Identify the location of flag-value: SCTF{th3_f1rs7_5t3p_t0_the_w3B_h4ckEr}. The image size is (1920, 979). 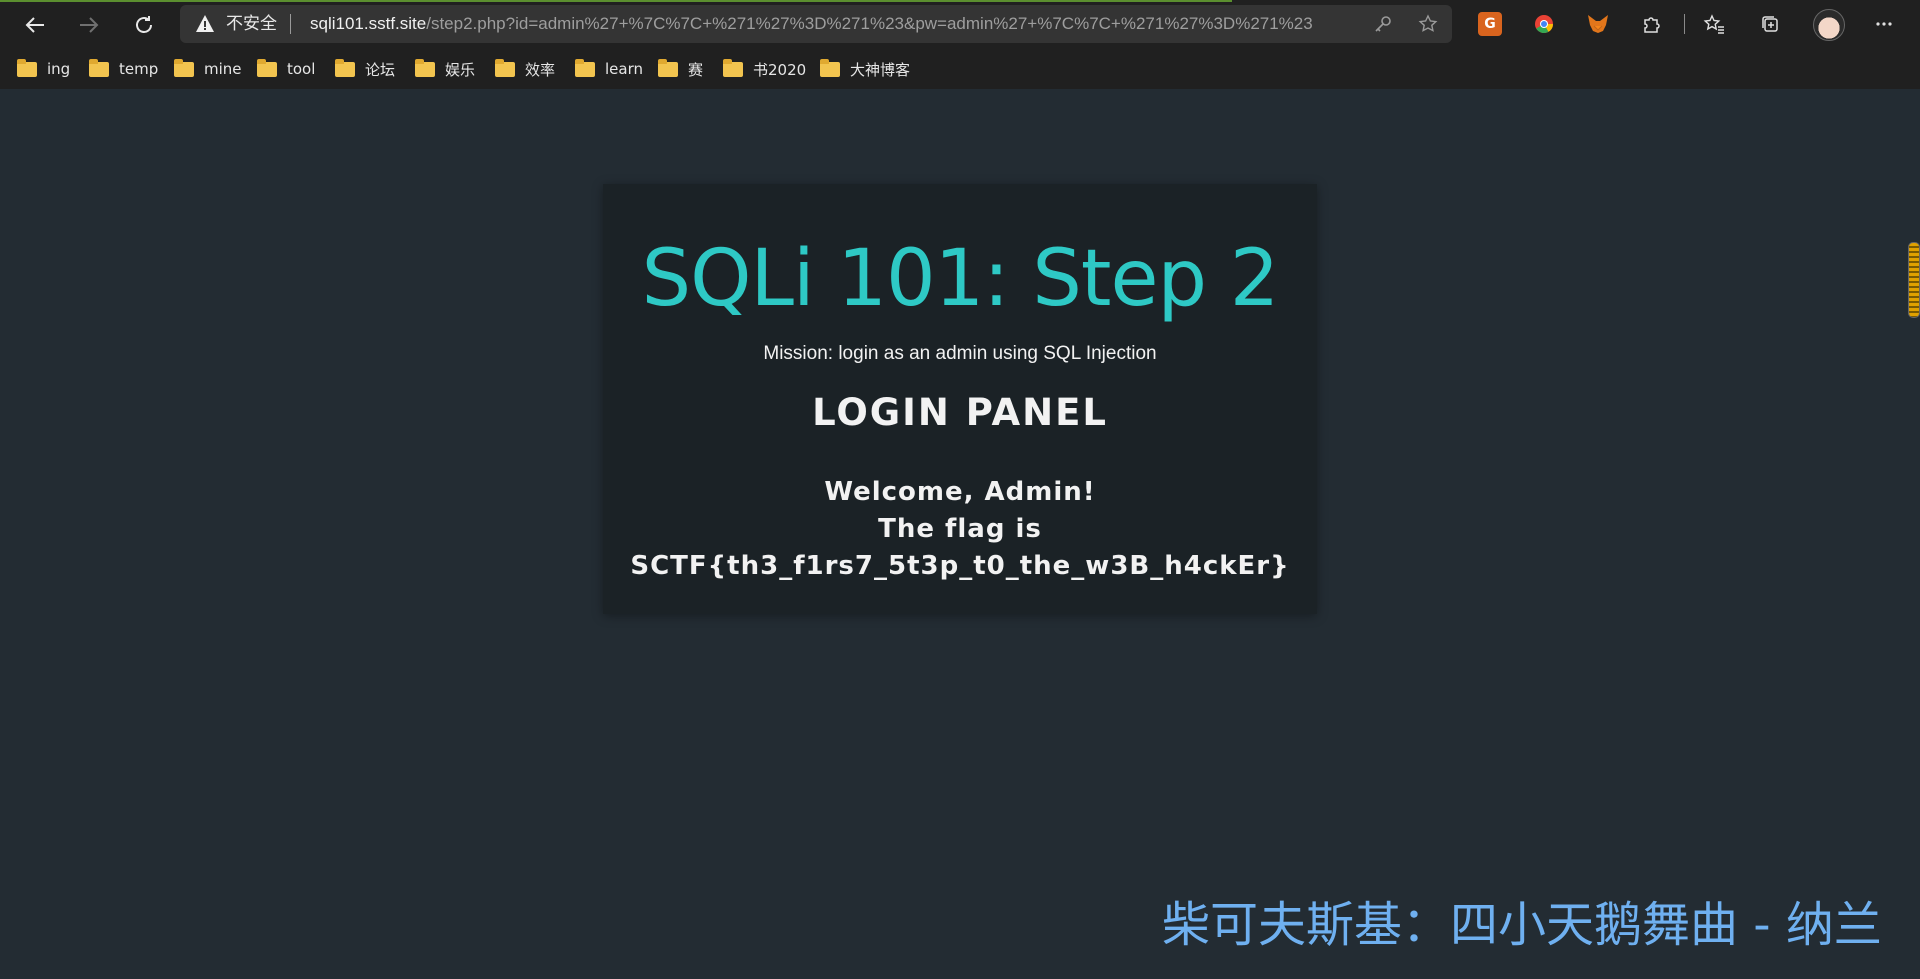
(960, 566).